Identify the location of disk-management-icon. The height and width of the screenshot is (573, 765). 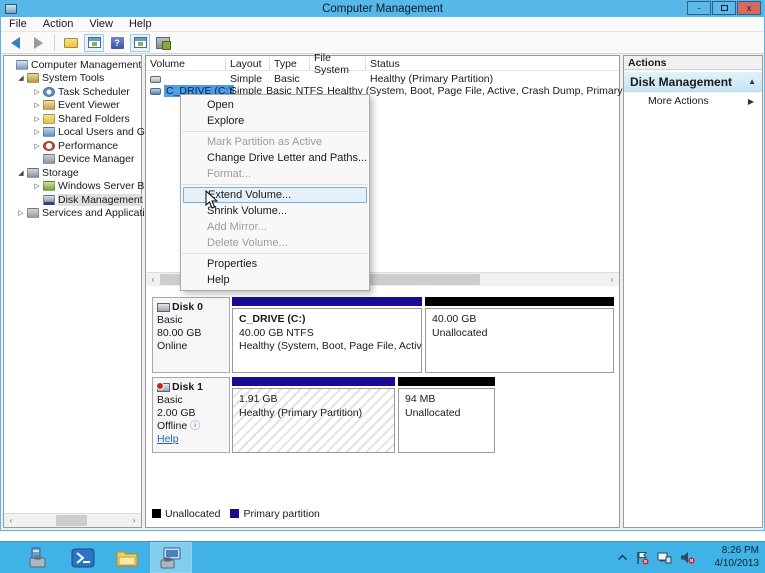
(49, 199).